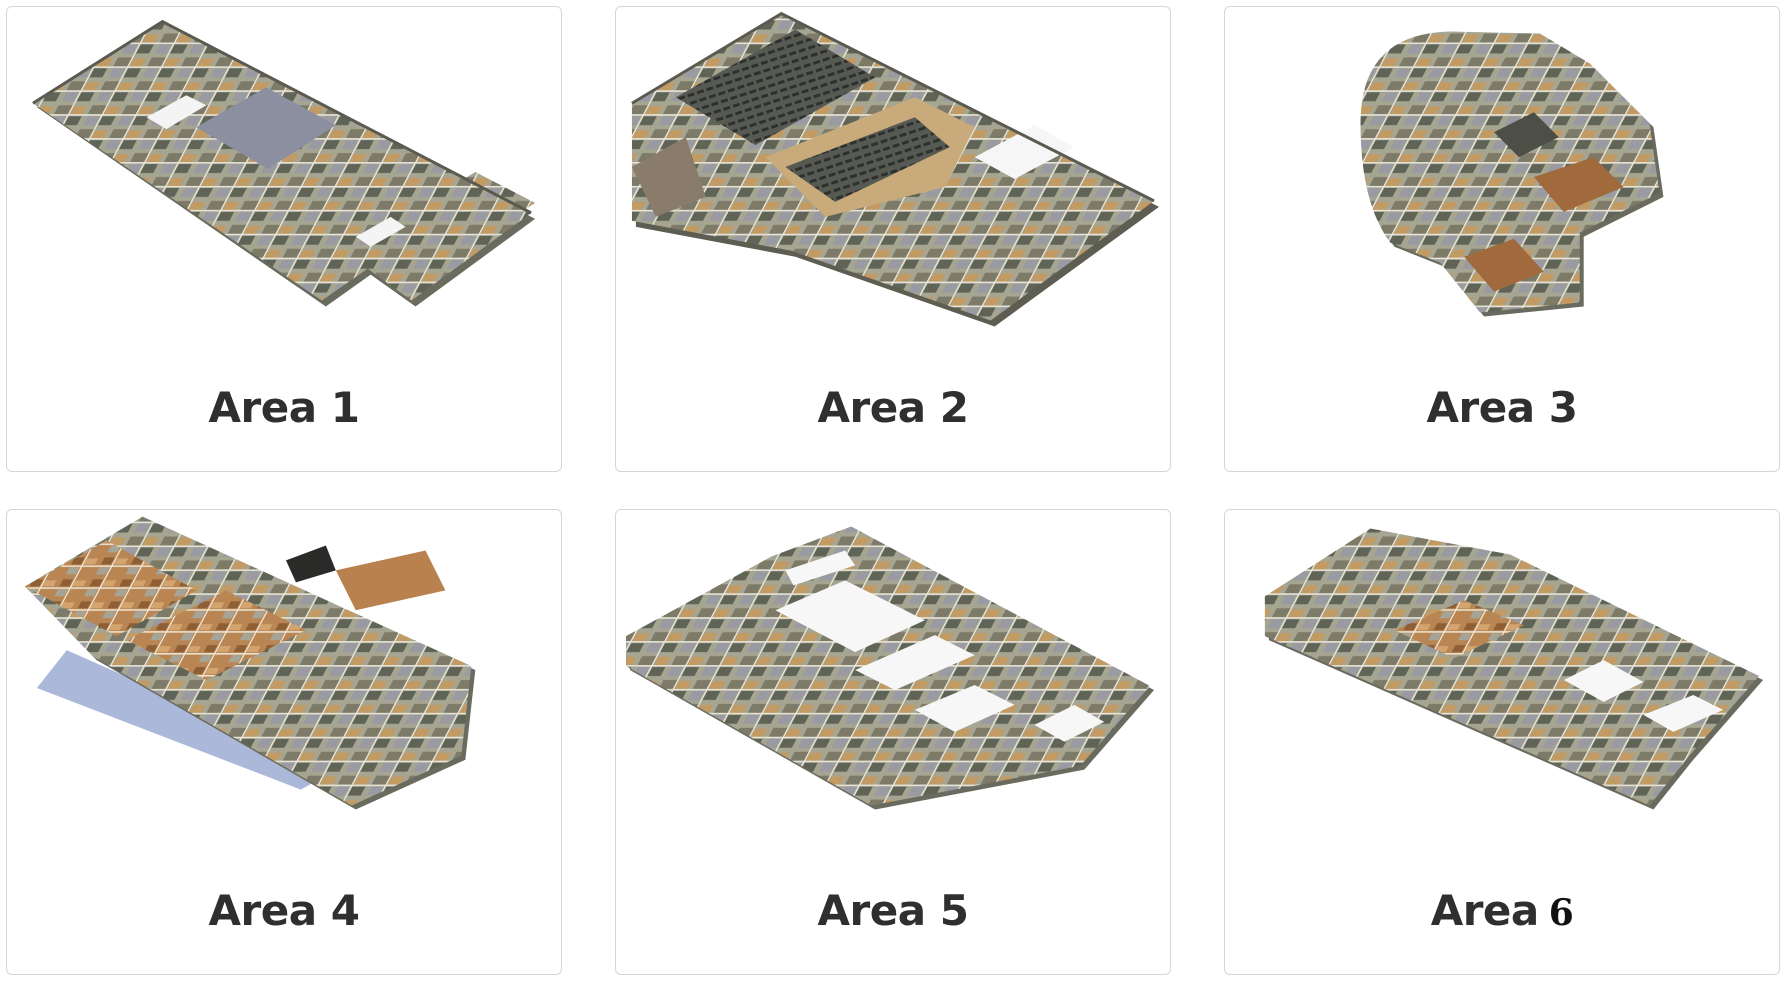 The width and height of the screenshot is (1787, 985). Describe the element at coordinates (1514, 669) in the screenshot. I see `area-6-scan-image` at that location.